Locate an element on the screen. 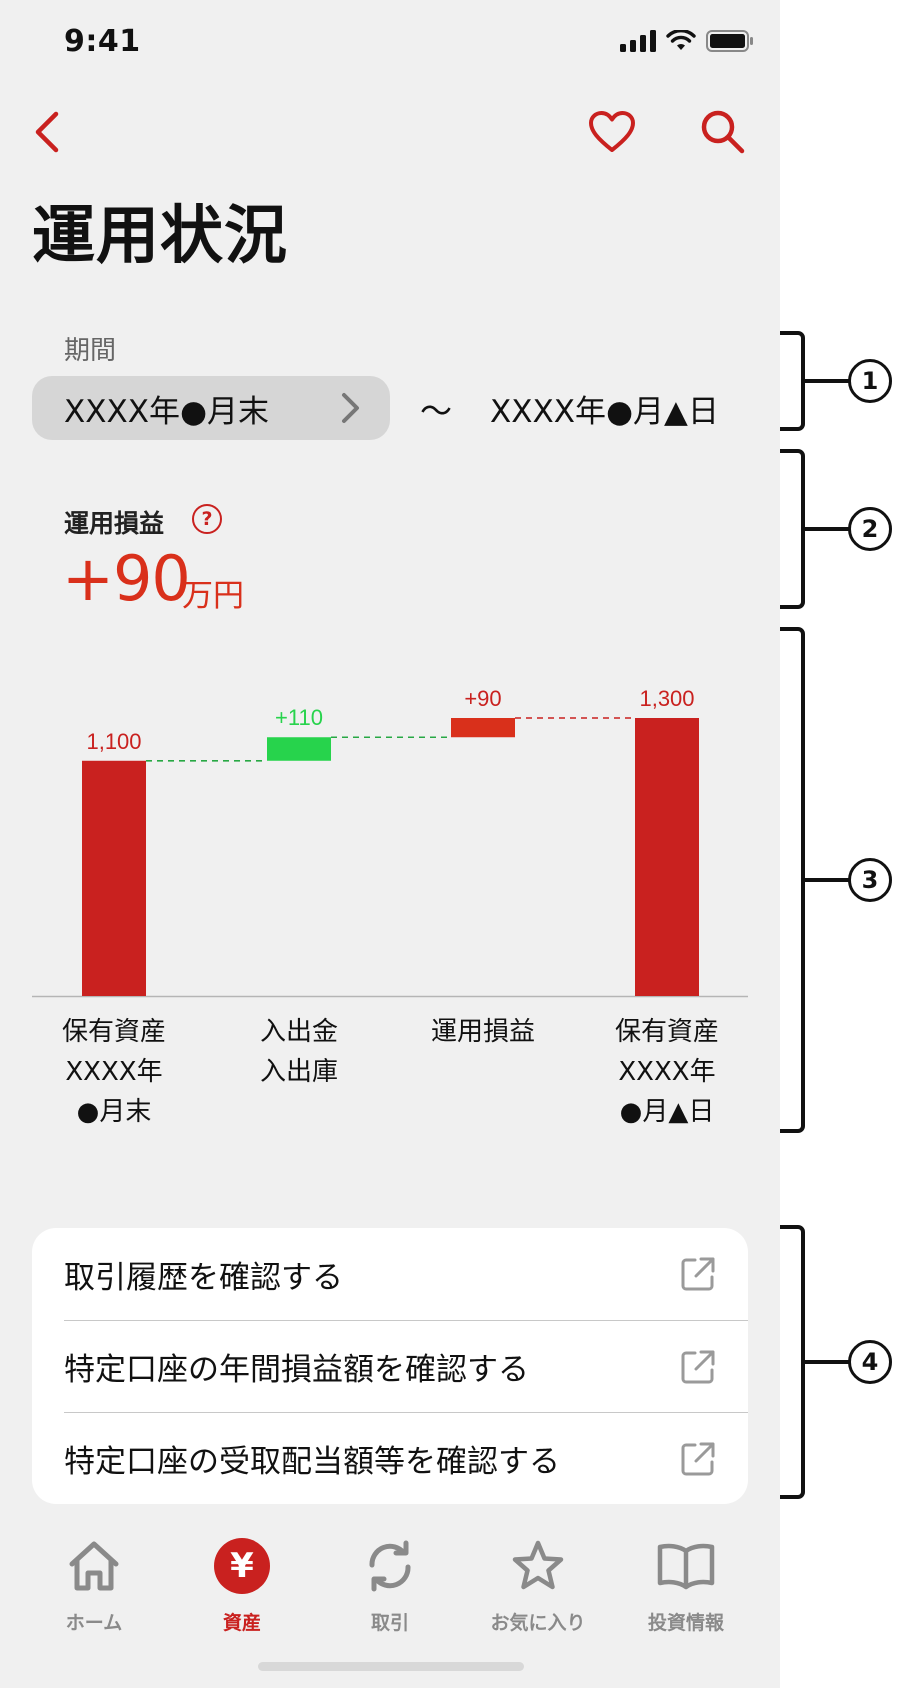 The width and height of the screenshot is (916, 1688). annotation-number: 1 is located at coordinates (870, 381).